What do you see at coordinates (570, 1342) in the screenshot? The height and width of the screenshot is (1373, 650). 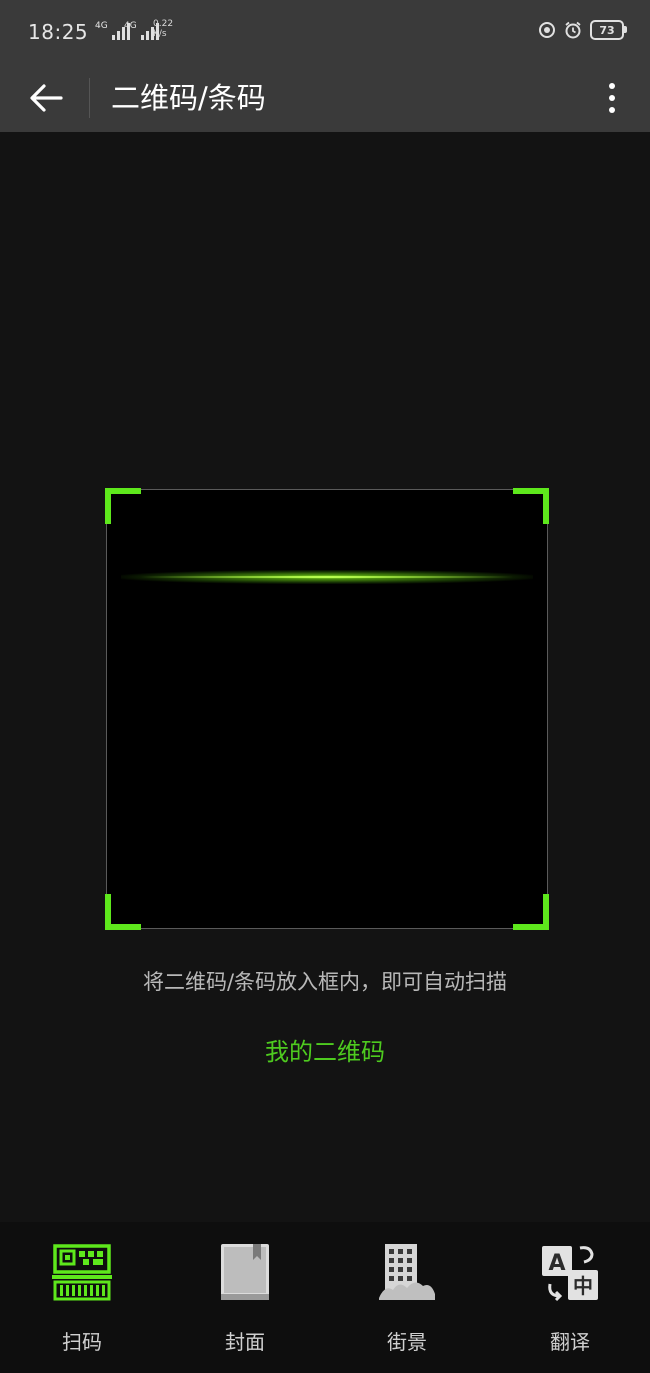 I see `tab-translate-label: 翻译` at bounding box center [570, 1342].